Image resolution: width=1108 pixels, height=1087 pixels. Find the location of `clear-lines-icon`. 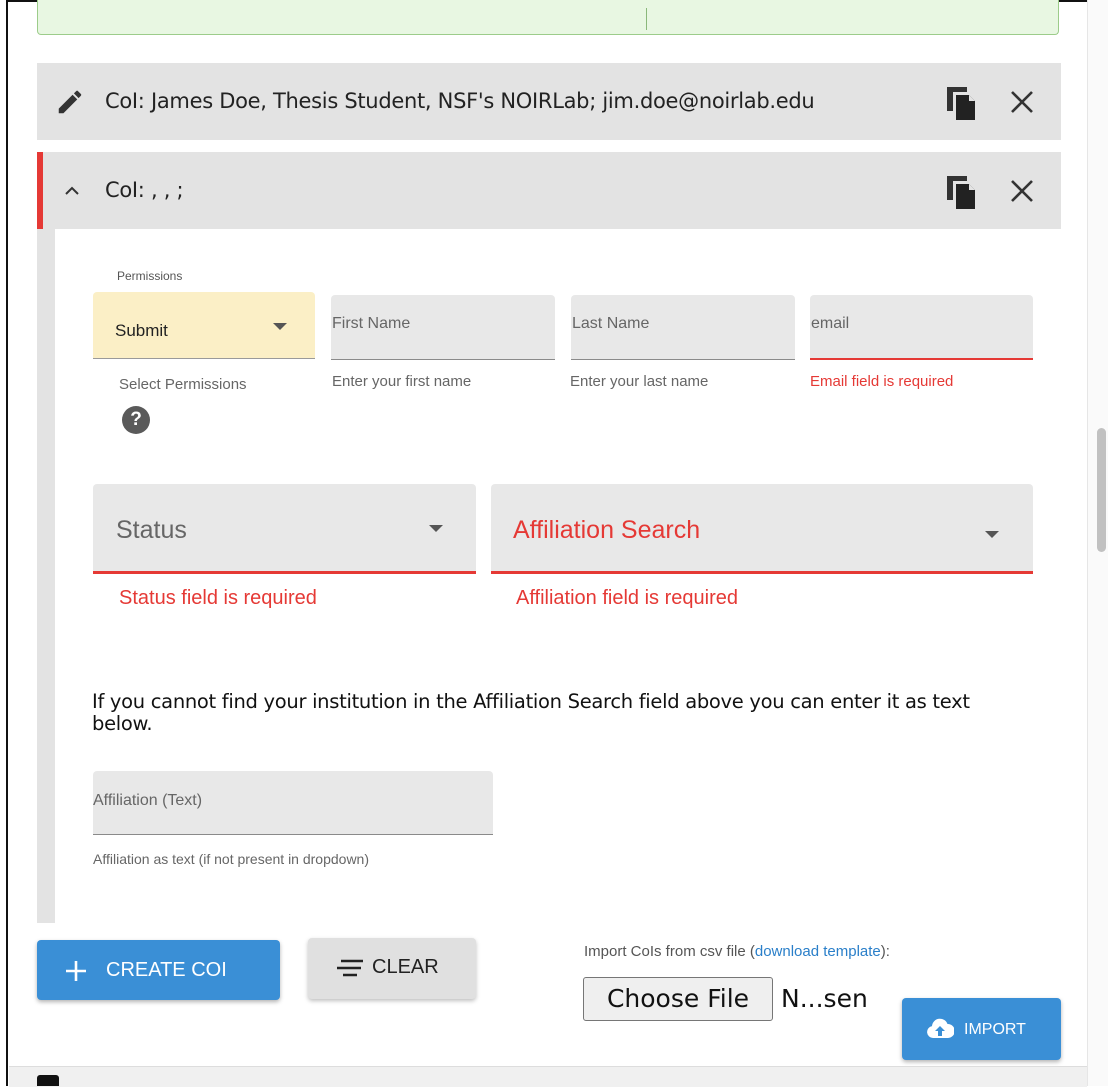

clear-lines-icon is located at coordinates (350, 968).